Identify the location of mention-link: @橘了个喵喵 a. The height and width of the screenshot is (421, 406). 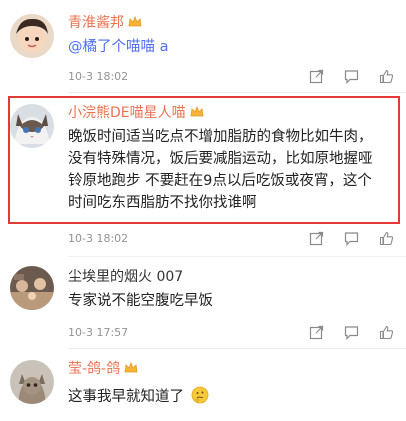
(118, 47).